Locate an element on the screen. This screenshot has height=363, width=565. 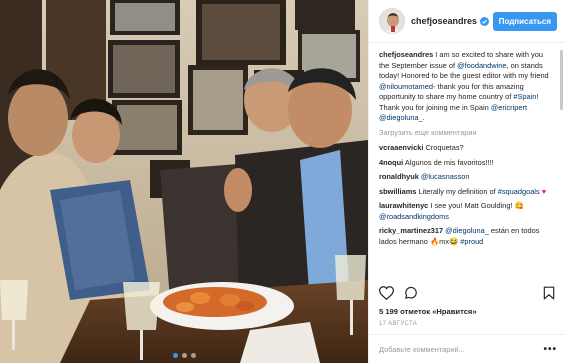
like-heart-icon is located at coordinates (386, 293).